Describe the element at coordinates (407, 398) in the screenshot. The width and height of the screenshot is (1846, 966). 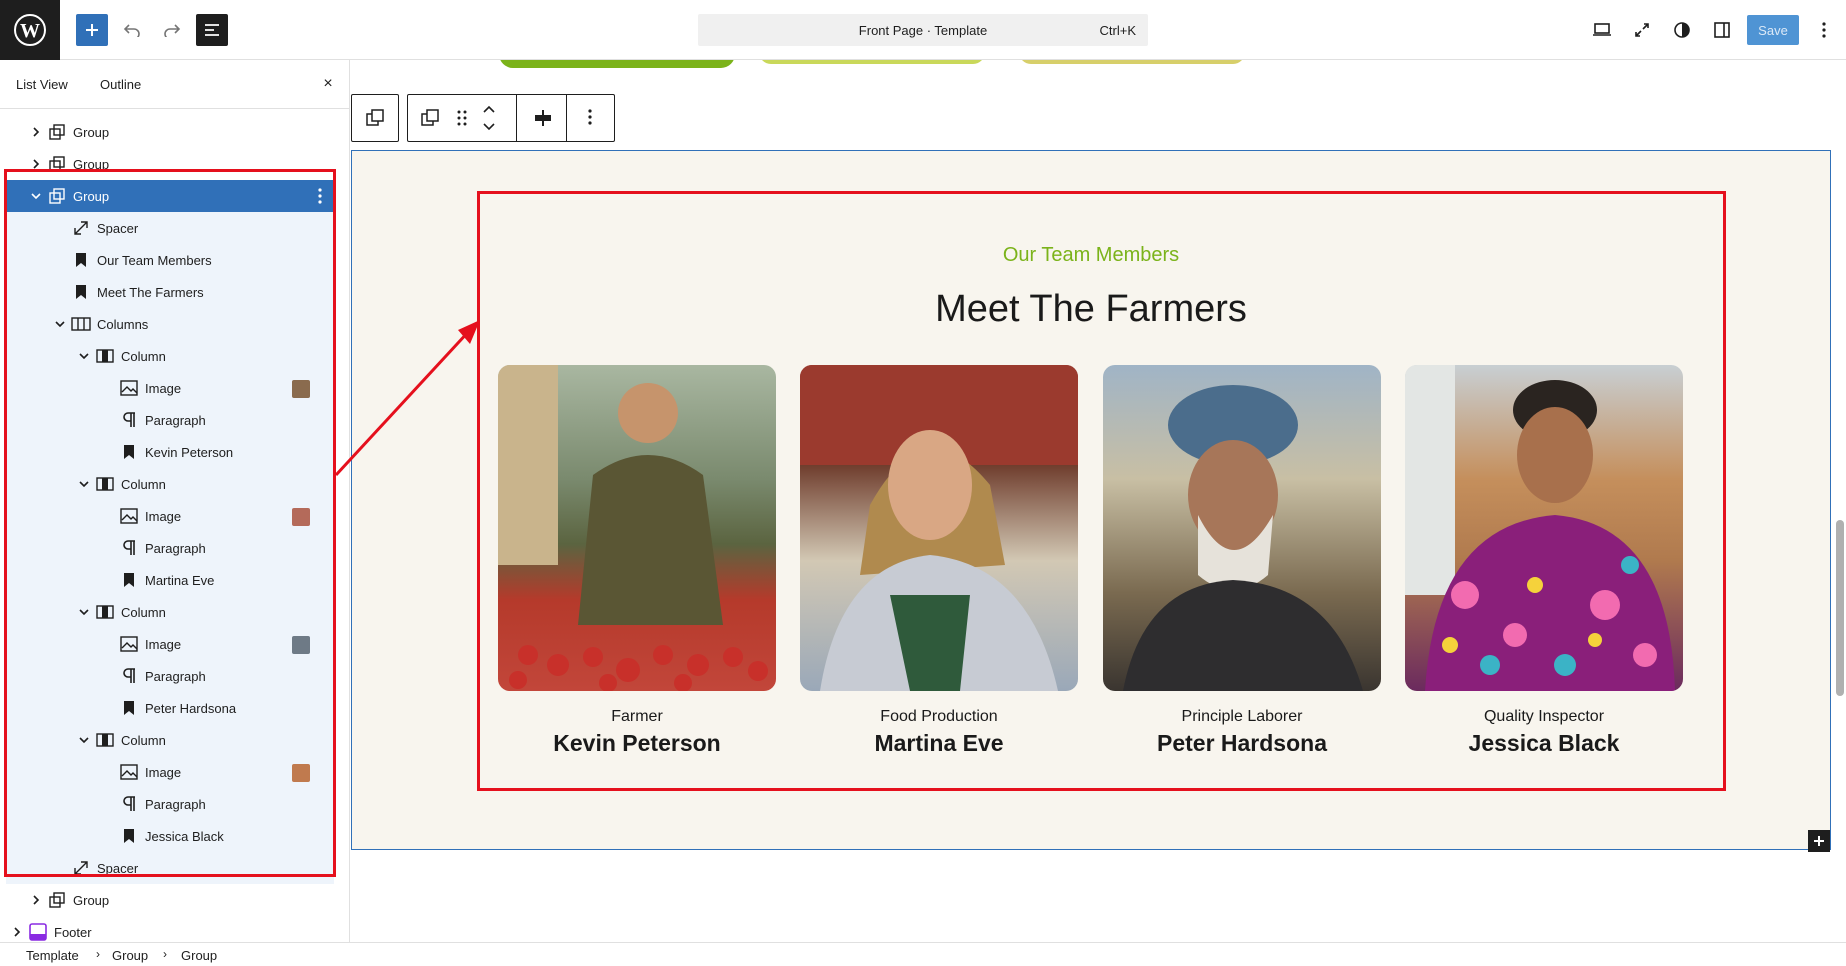
I see `annotation-arrow` at that location.